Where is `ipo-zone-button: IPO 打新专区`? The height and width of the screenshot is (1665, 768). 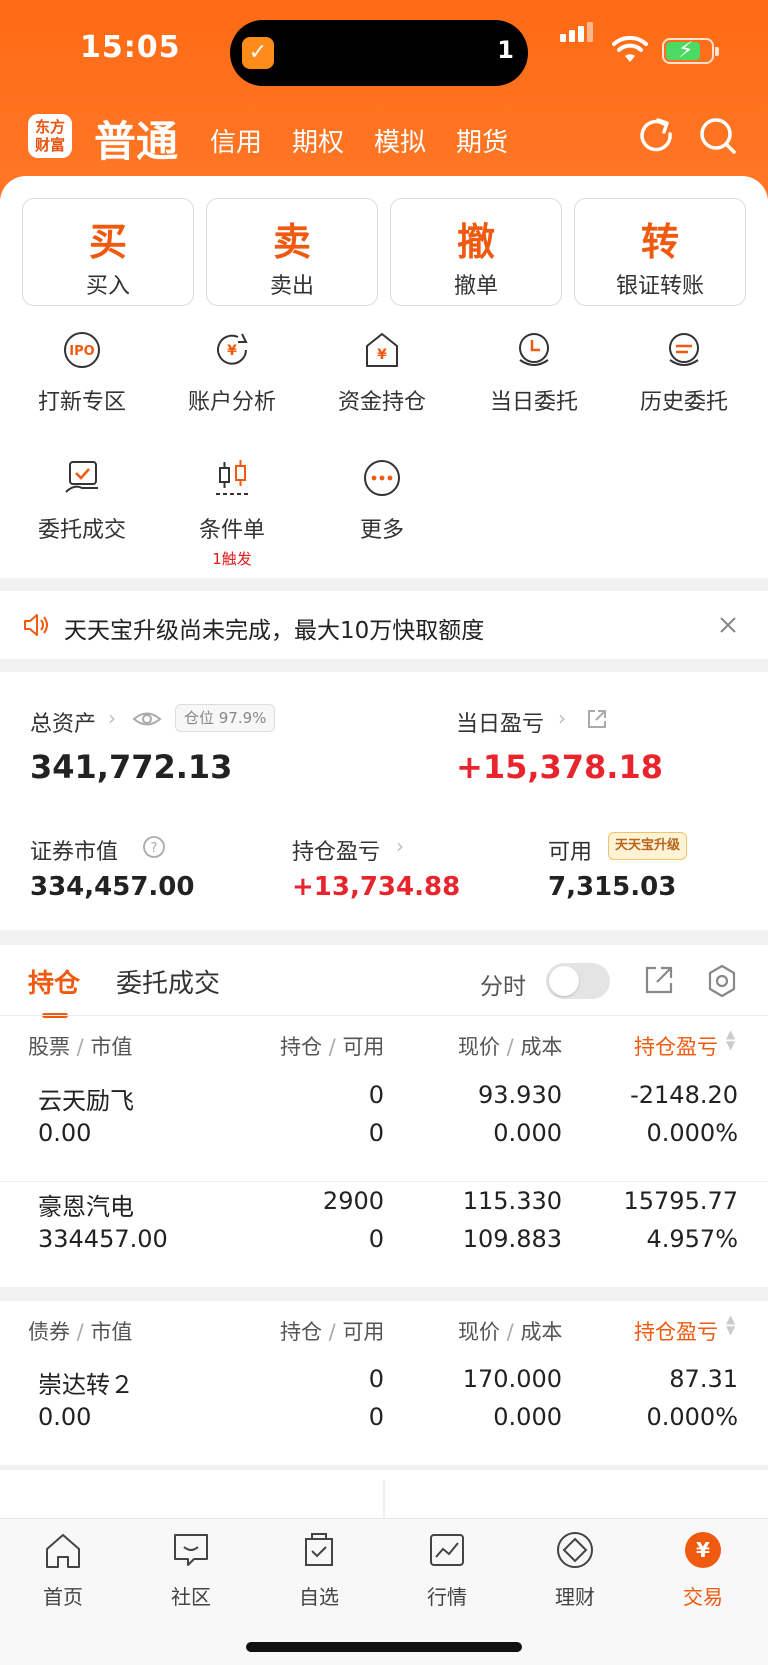 ipo-zone-button: IPO 打新专区 is located at coordinates (82, 373).